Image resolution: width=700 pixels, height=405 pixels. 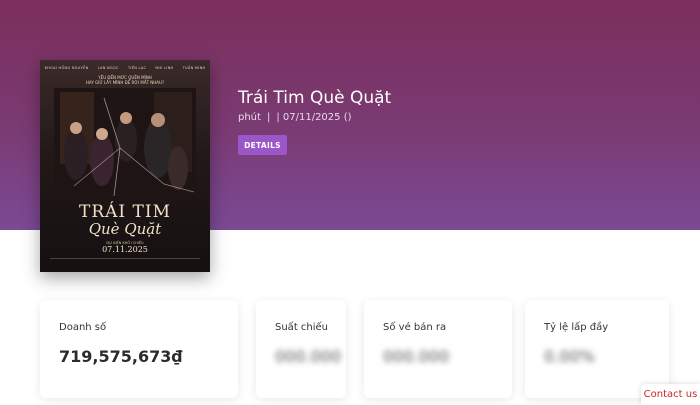 What do you see at coordinates (137, 68) in the screenshot?
I see `poster-cast-name: TIẾN LẠC` at bounding box center [137, 68].